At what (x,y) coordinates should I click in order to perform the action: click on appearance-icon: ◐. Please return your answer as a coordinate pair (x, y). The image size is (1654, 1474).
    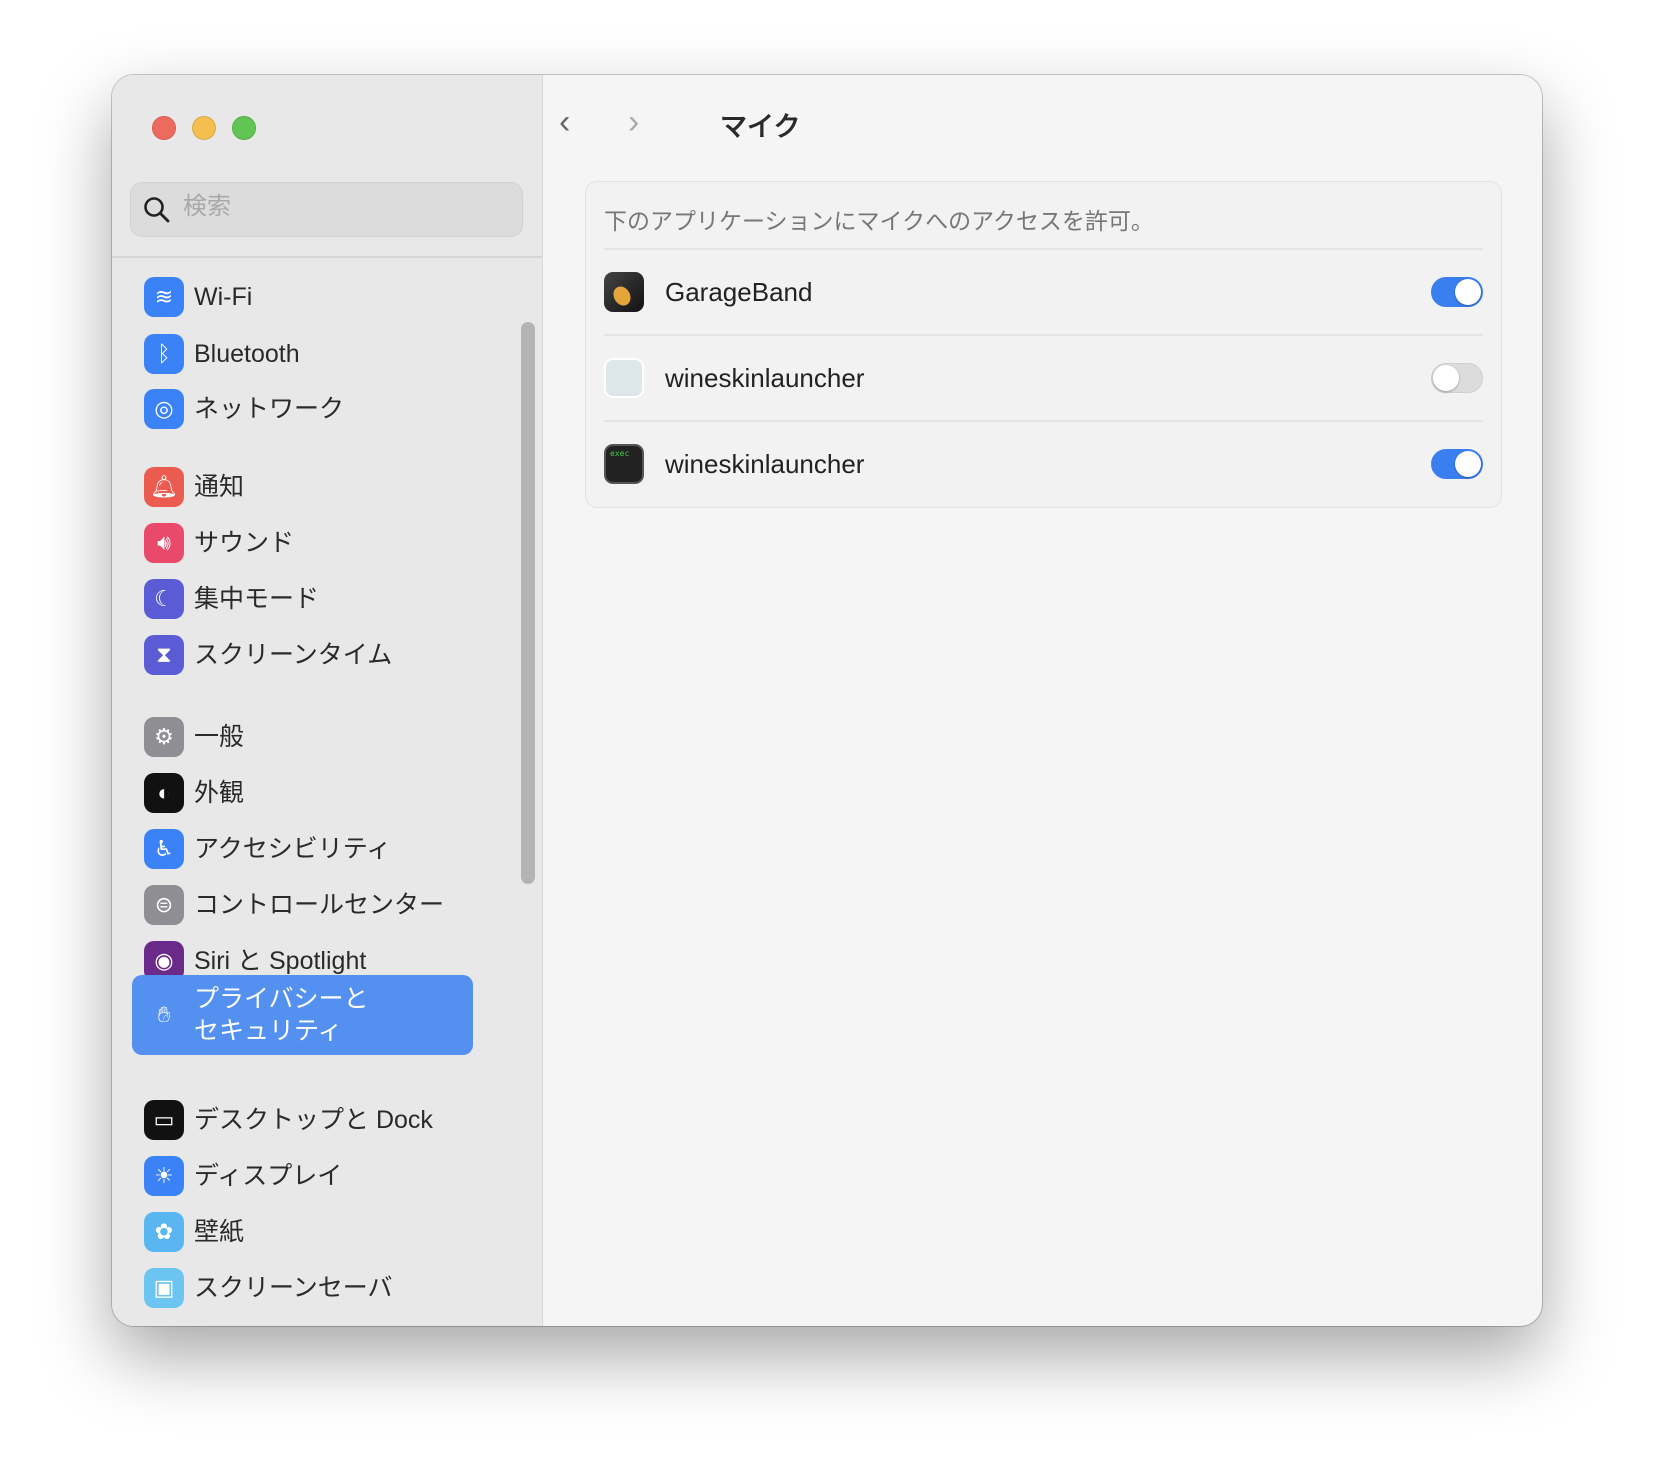
    Looking at the image, I should click on (164, 793).